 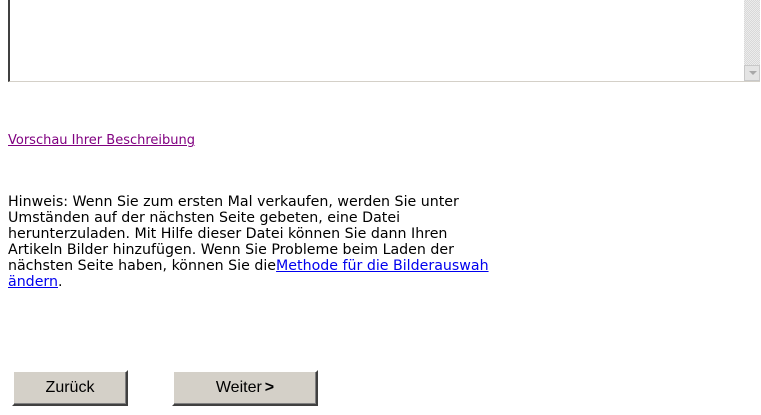 What do you see at coordinates (33, 282) in the screenshot?
I see `change-image-method-link-cont: ändern` at bounding box center [33, 282].